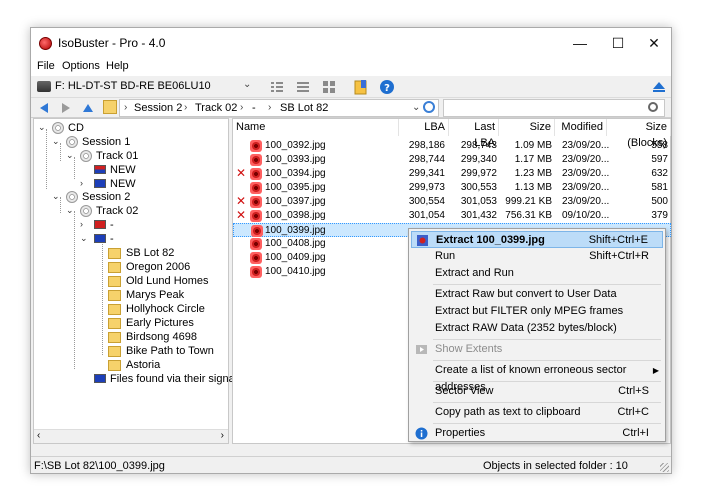 The image size is (704, 504). What do you see at coordinates (537, 391) in the screenshot?
I see `menu-item-sector-view: Sector View Ctrl+S` at bounding box center [537, 391].